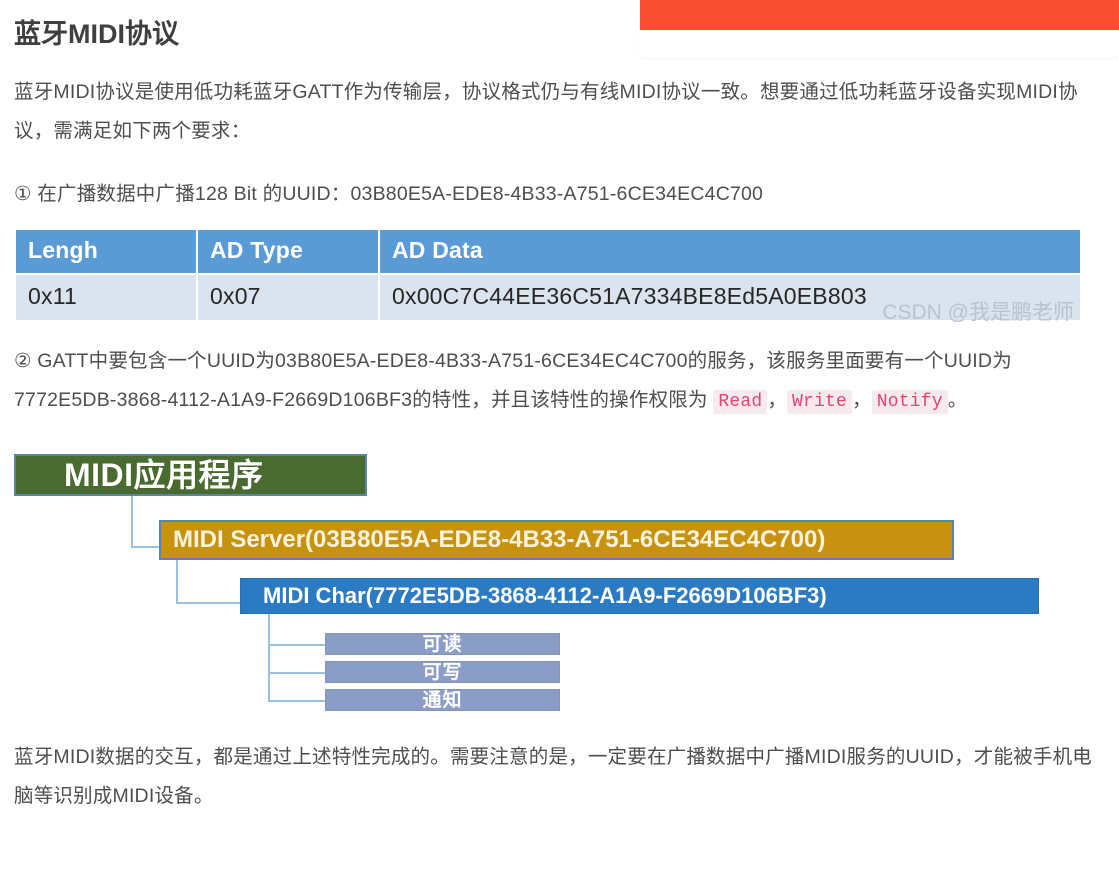  What do you see at coordinates (209, 603) in the screenshot?
I see `connector-server-horizontal` at bounding box center [209, 603].